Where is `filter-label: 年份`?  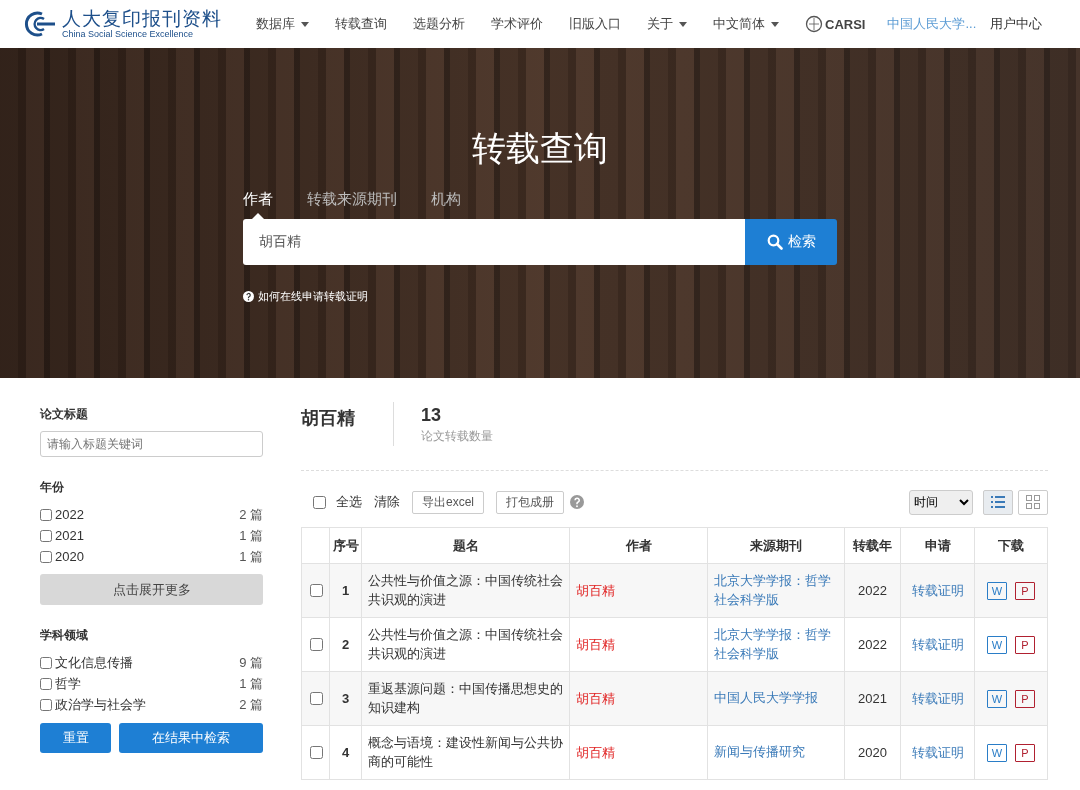 filter-label: 年份 is located at coordinates (52, 487).